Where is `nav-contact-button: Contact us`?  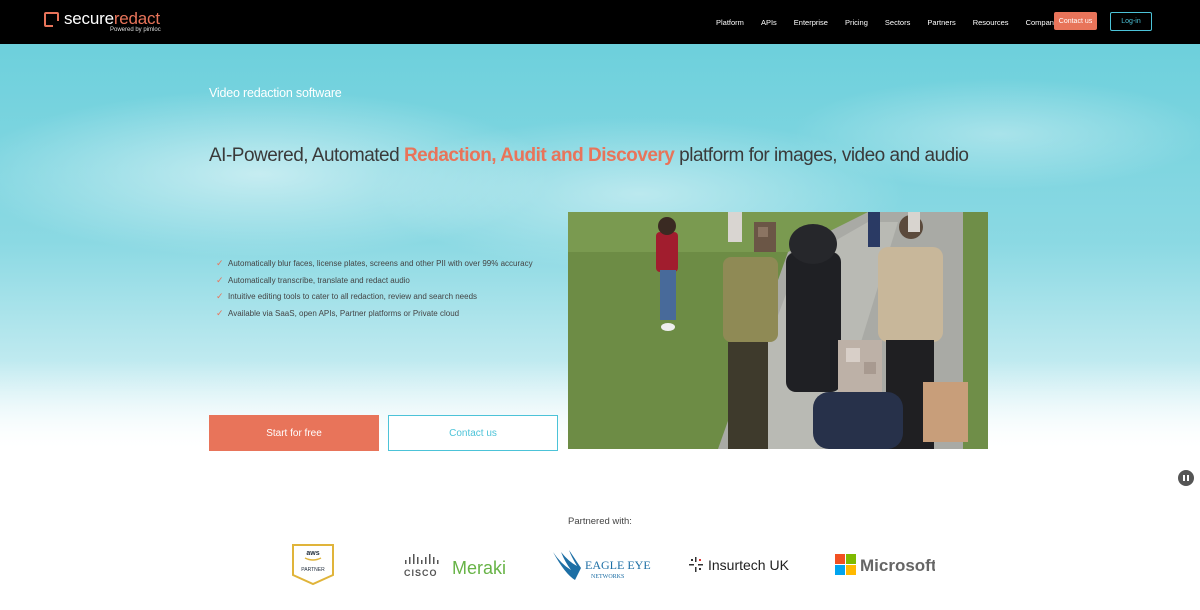
nav-contact-button: Contact us is located at coordinates (1075, 21).